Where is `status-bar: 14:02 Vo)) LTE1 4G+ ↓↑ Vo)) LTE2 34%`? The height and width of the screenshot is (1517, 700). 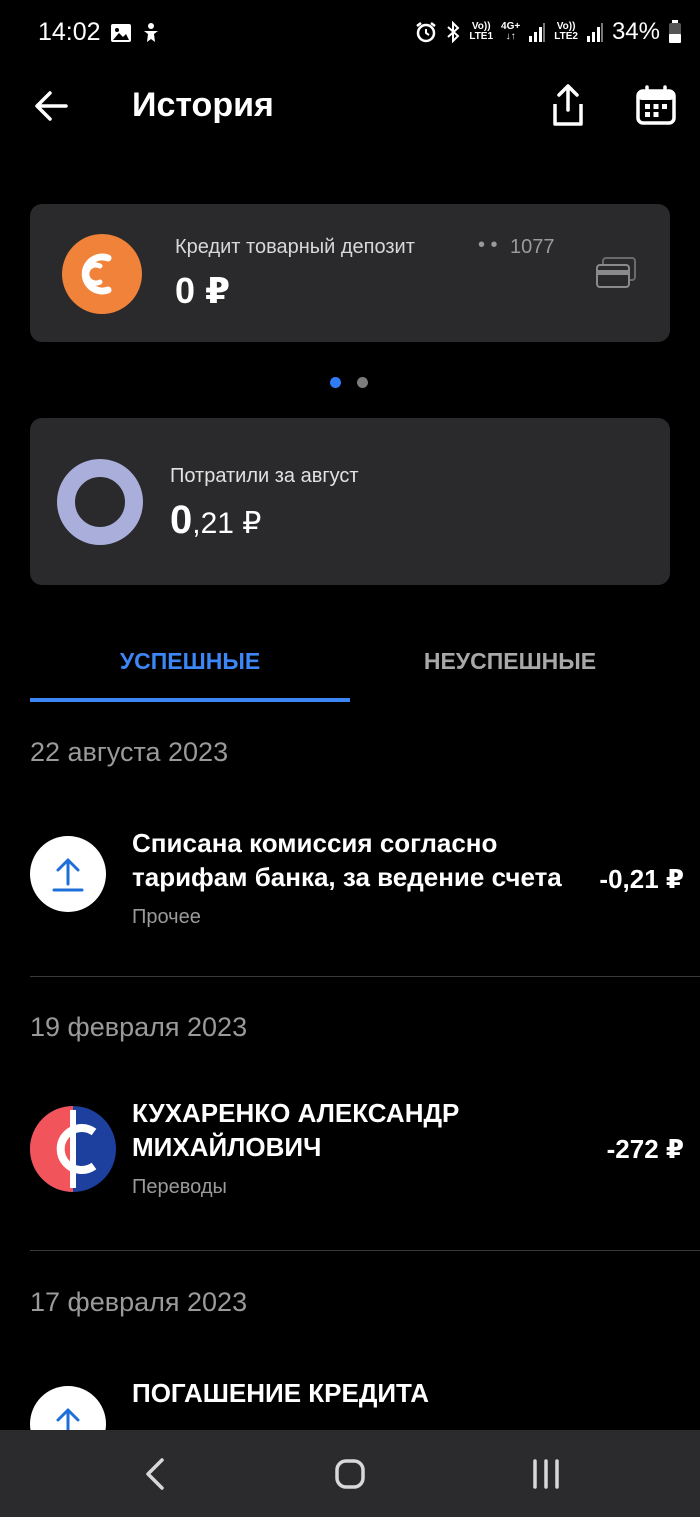
status-bar: 14:02 Vo)) LTE1 4G+ ↓↑ Vo)) LTE2 34% is located at coordinates (350, 35).